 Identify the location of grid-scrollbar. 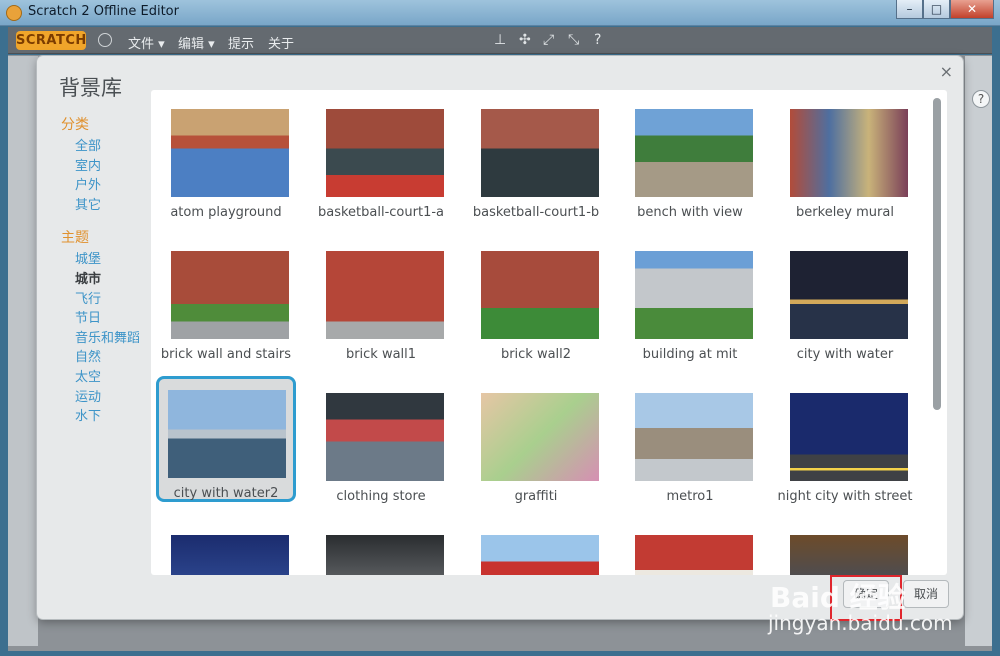
(937, 254).